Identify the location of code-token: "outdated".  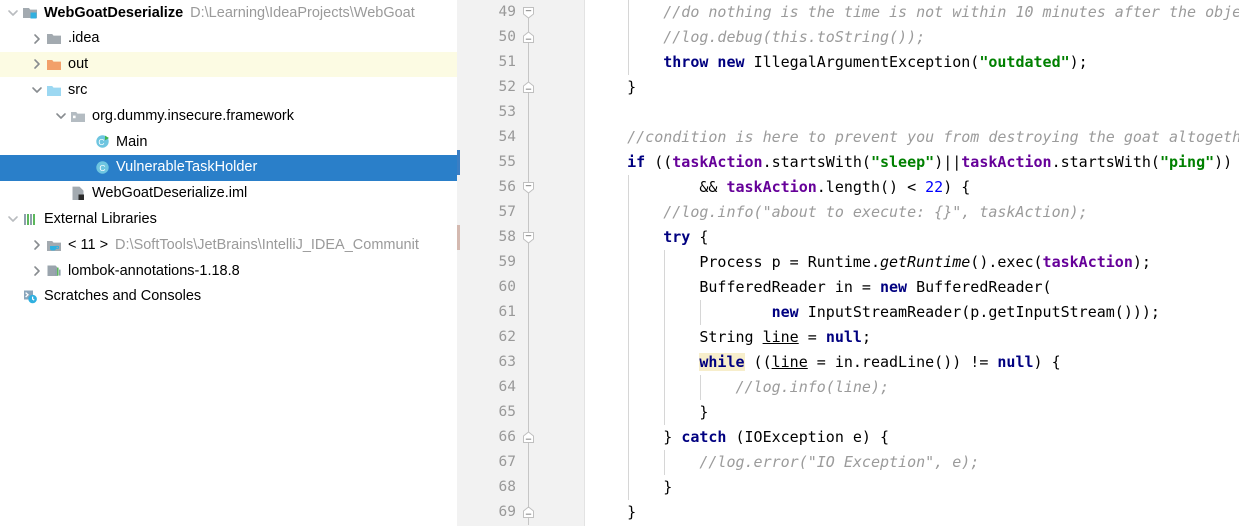
(1024, 62).